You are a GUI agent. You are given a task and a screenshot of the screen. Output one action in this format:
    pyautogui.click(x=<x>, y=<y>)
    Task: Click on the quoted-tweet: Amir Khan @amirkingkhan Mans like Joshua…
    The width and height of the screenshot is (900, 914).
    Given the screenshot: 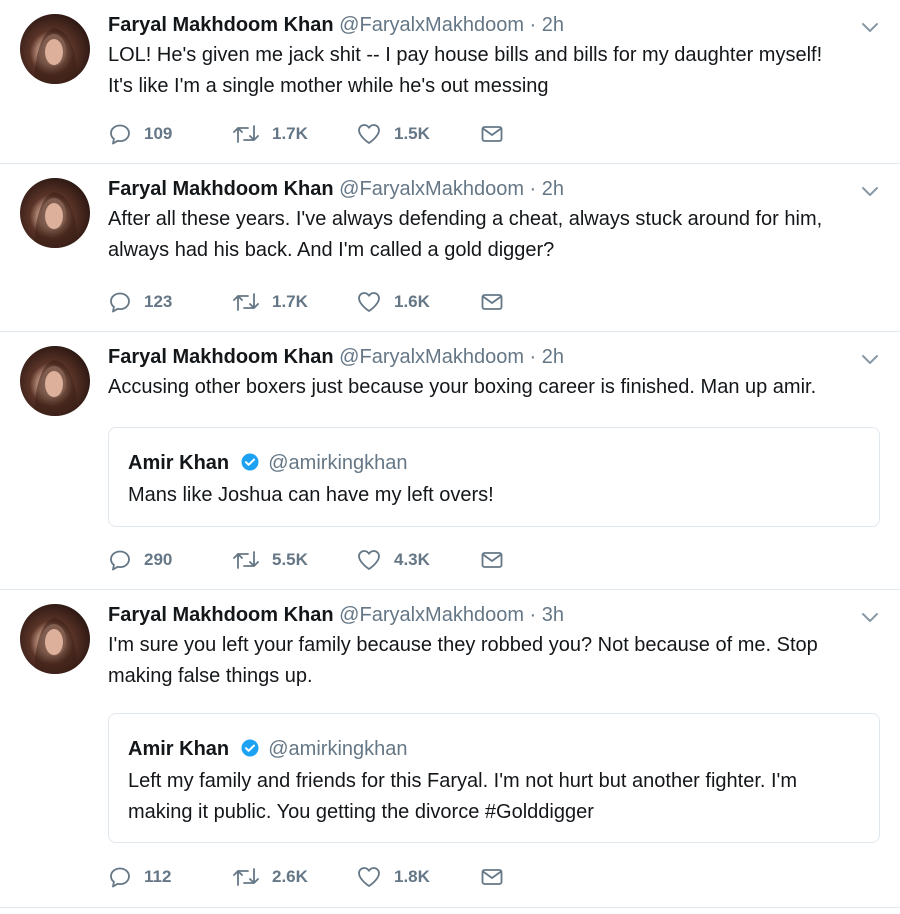 What is the action you would take?
    pyautogui.click(x=494, y=477)
    